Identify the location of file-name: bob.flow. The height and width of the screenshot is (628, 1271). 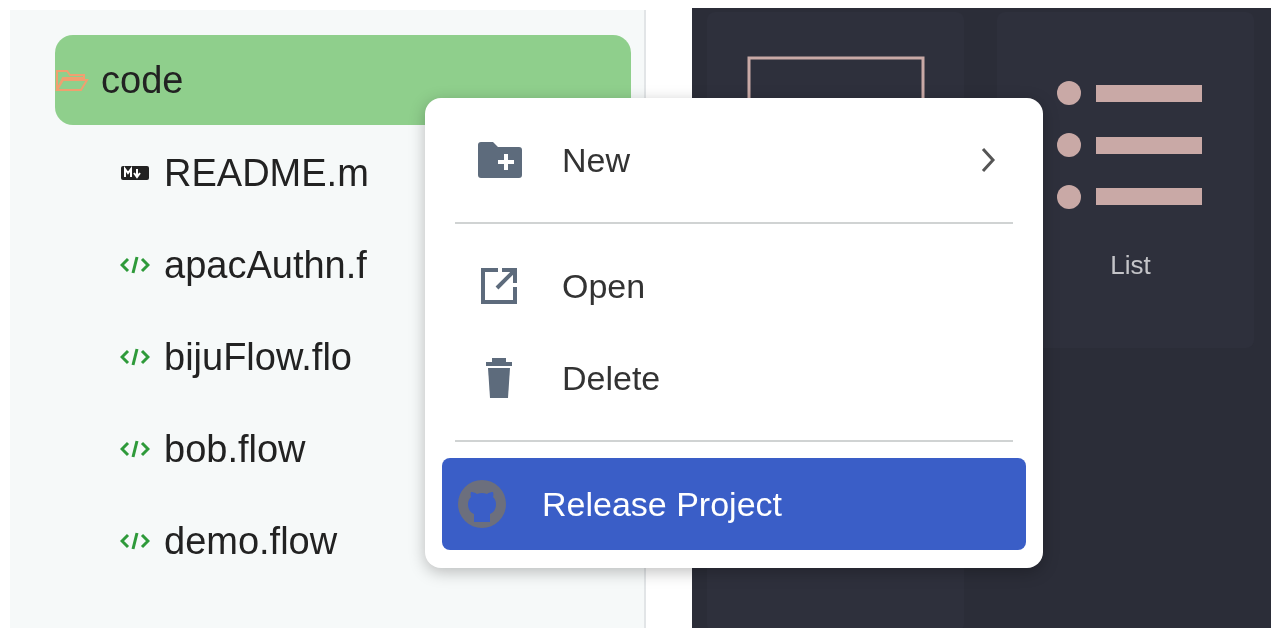
(235, 449).